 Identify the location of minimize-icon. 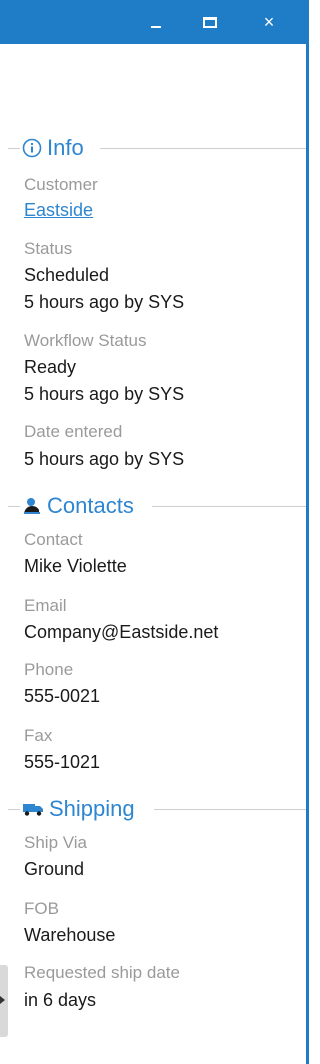
(156, 27).